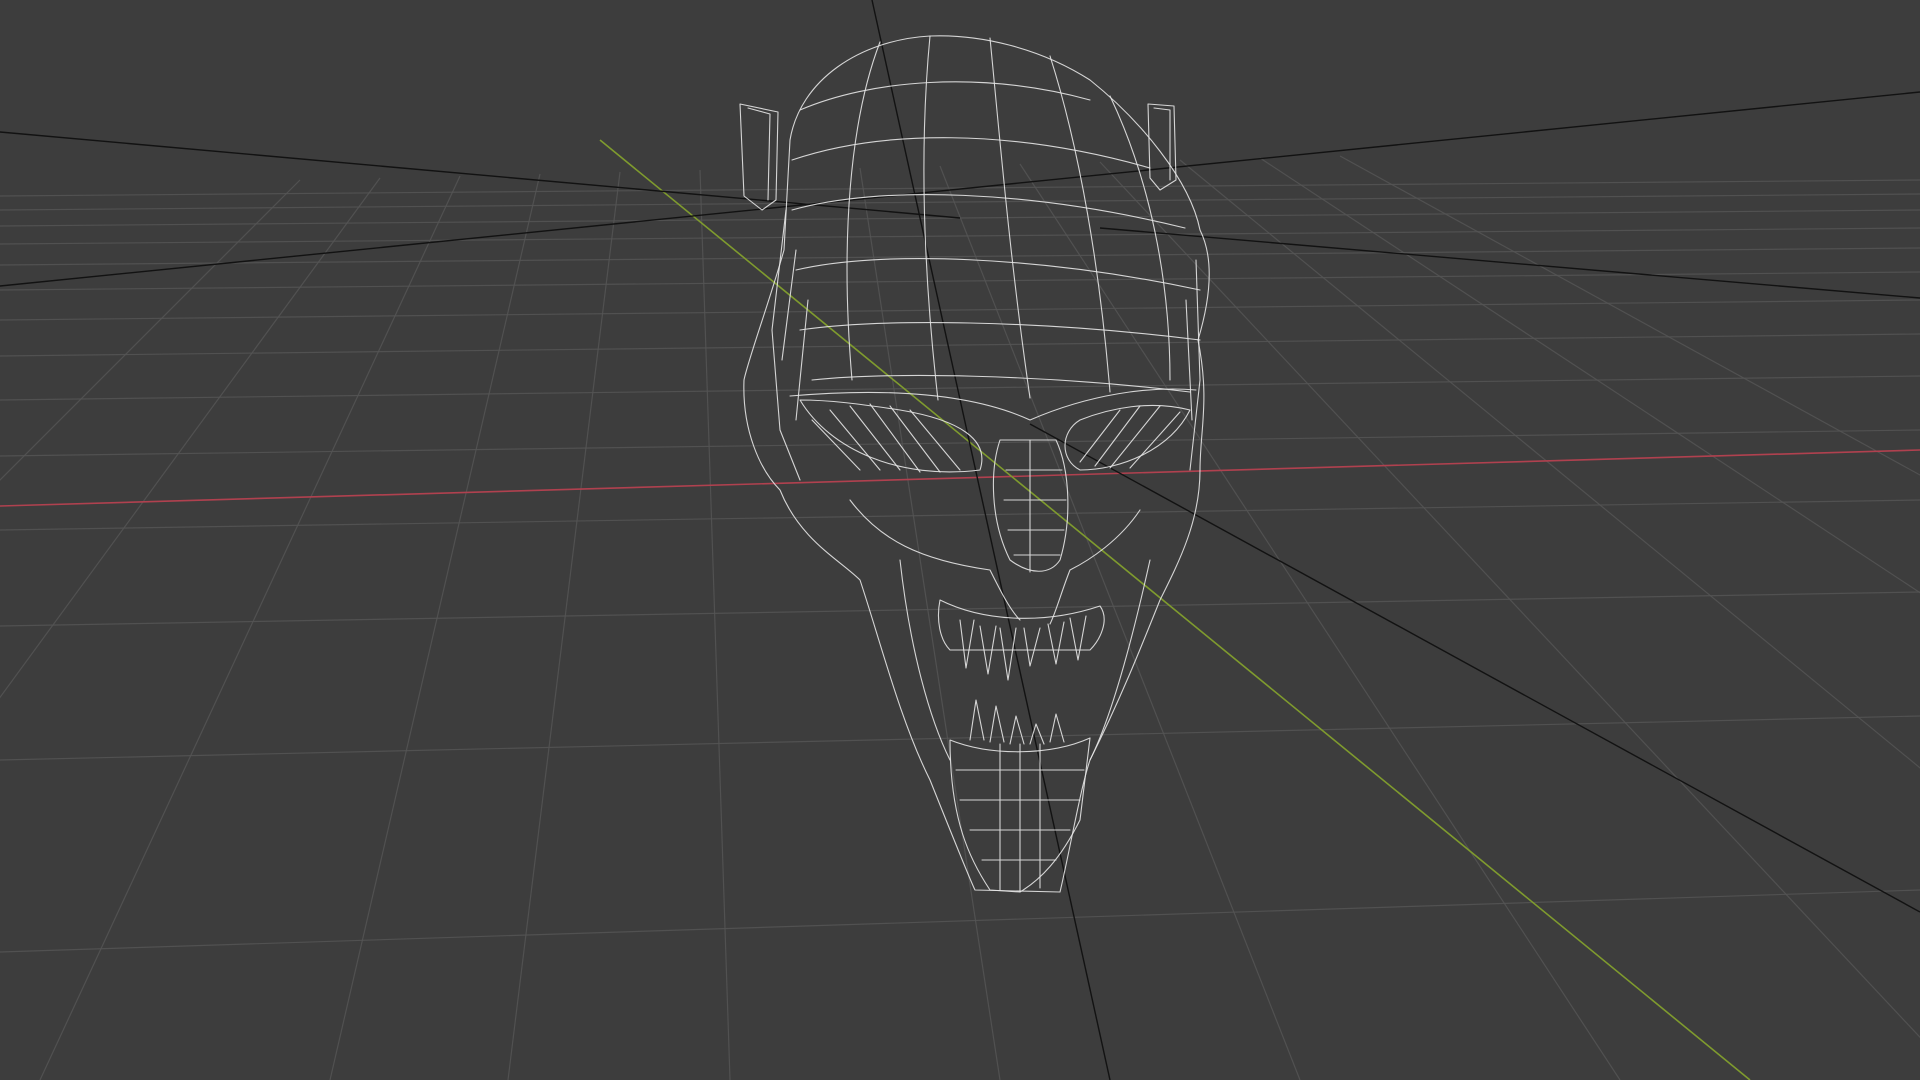  What do you see at coordinates (960, 478) in the screenshot?
I see `x-axis-line` at bounding box center [960, 478].